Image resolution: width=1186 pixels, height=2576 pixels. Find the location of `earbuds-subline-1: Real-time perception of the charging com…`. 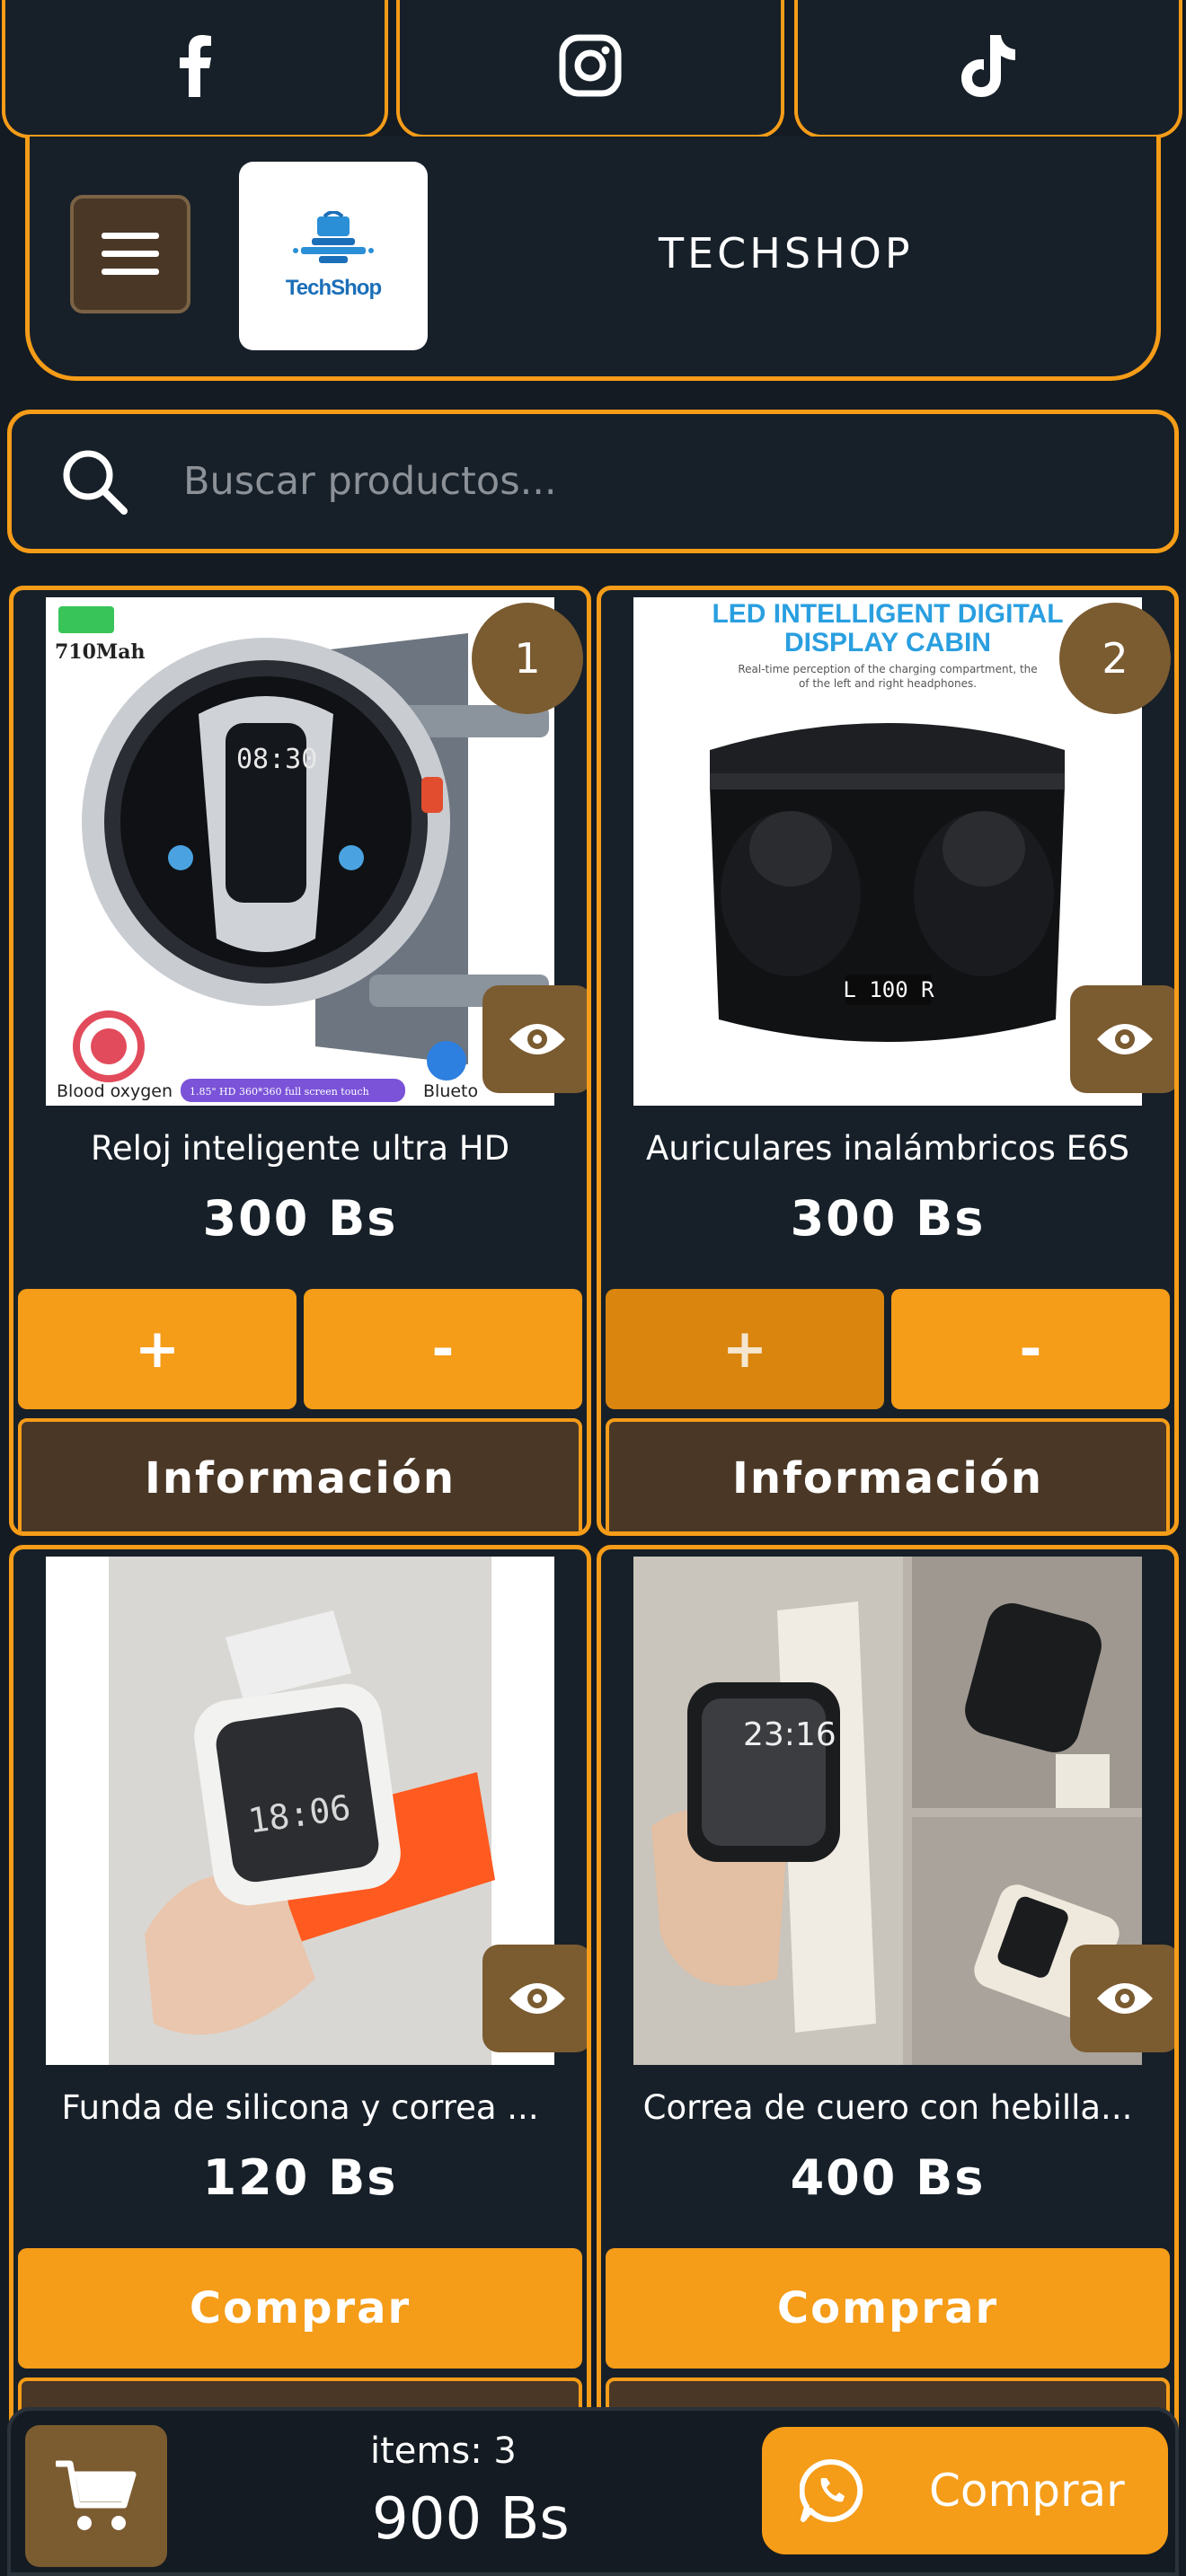

earbuds-subline-1: Real-time perception of the charging com… is located at coordinates (887, 669).